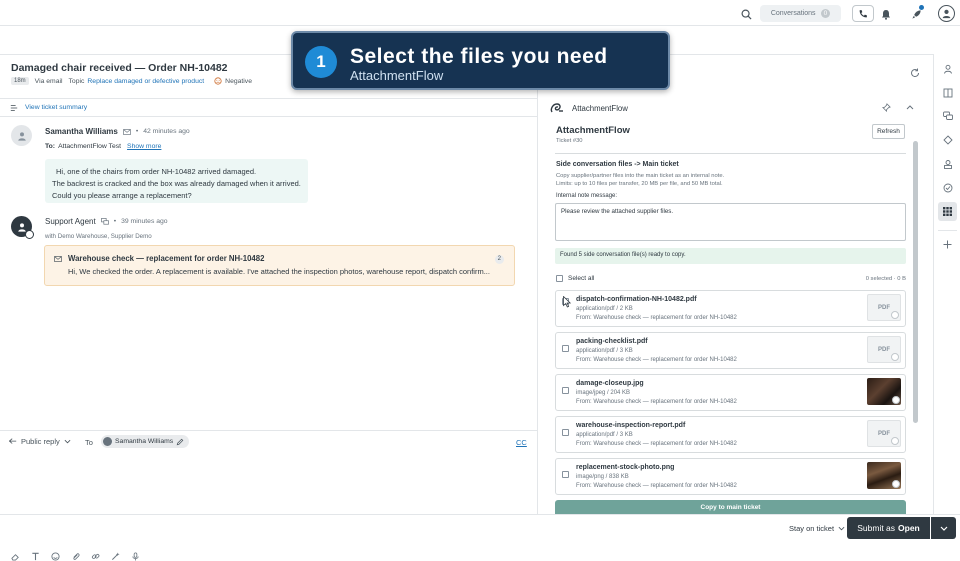 The width and height of the screenshot is (960, 561). What do you see at coordinates (480, 13) in the screenshot?
I see `top-bar: Conversations 0` at bounding box center [480, 13].